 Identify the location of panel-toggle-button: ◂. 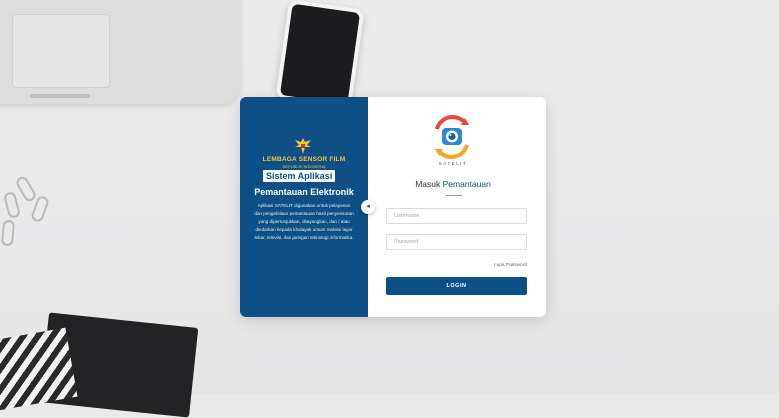
(368, 207).